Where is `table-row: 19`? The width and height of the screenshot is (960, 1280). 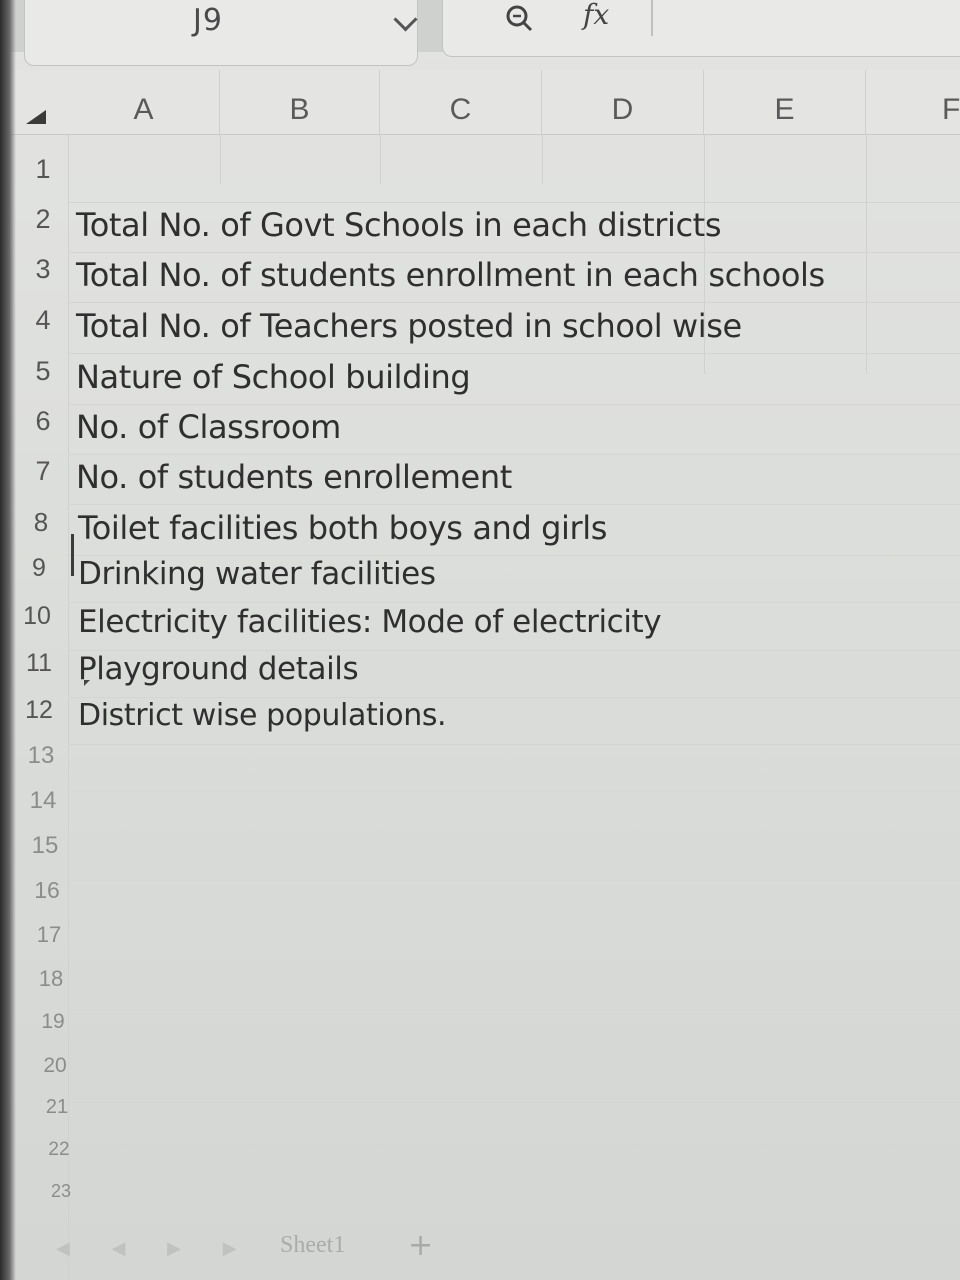
table-row: 19 is located at coordinates (480, 1034).